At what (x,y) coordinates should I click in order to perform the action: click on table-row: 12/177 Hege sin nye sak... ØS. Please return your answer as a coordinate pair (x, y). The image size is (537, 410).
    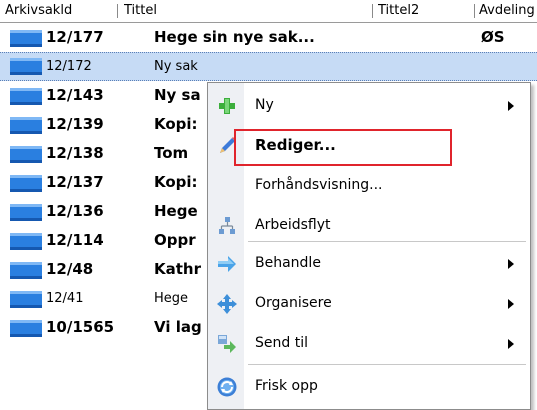
    Looking at the image, I should click on (268, 37).